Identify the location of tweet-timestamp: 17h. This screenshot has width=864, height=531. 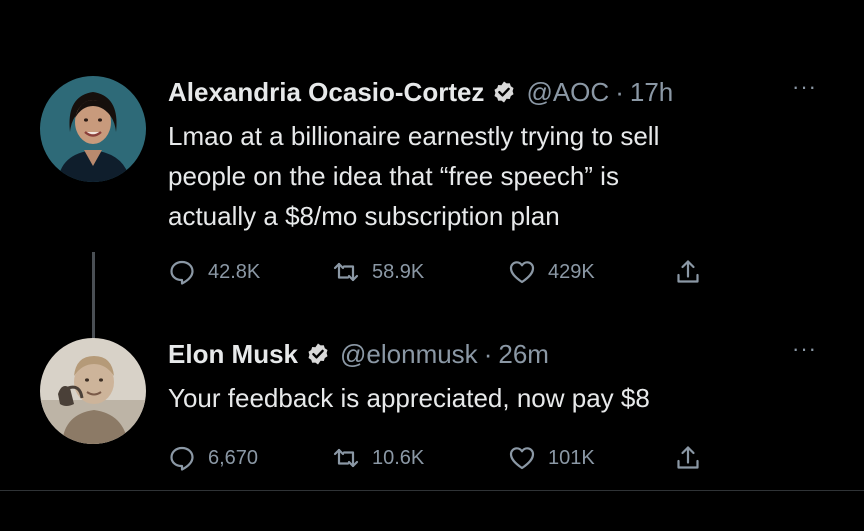
(651, 92).